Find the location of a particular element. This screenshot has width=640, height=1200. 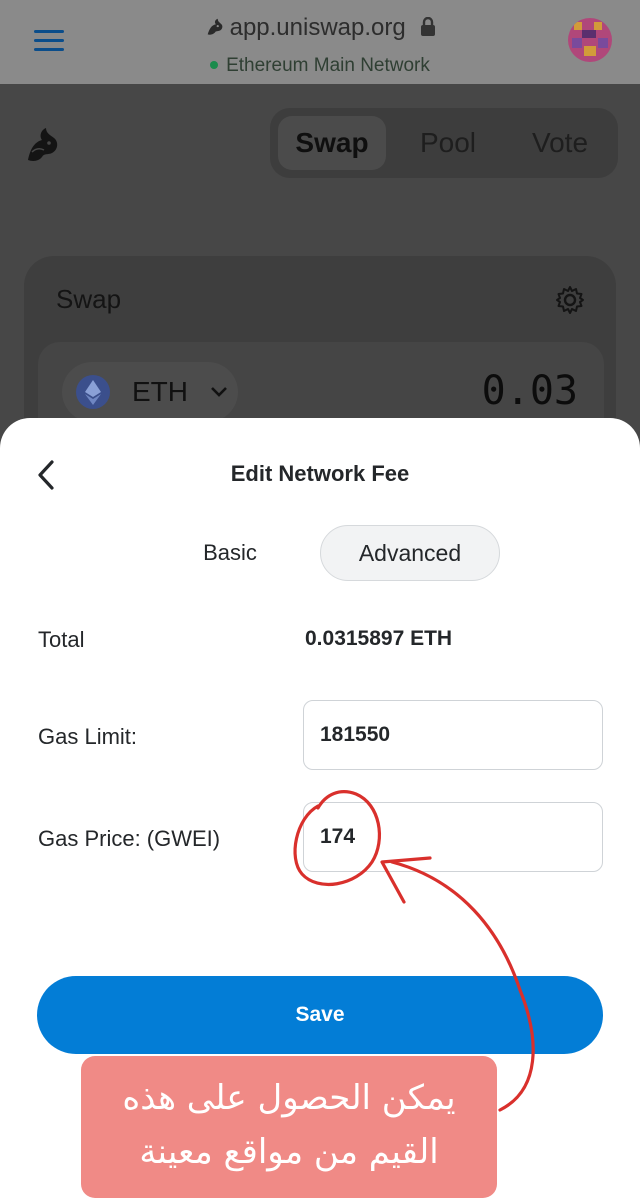

sheet-title: Edit Network Fee is located at coordinates (320, 473).